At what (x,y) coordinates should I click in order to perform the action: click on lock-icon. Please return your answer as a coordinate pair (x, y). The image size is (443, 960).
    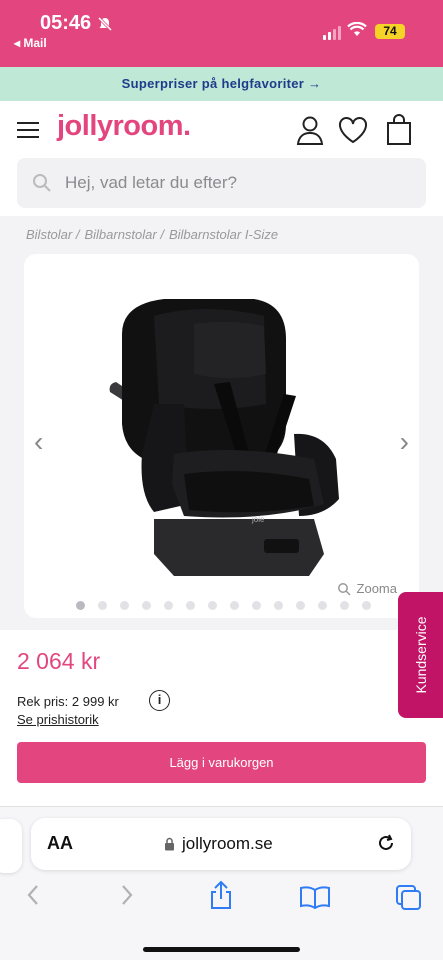
    Looking at the image, I should click on (169, 844).